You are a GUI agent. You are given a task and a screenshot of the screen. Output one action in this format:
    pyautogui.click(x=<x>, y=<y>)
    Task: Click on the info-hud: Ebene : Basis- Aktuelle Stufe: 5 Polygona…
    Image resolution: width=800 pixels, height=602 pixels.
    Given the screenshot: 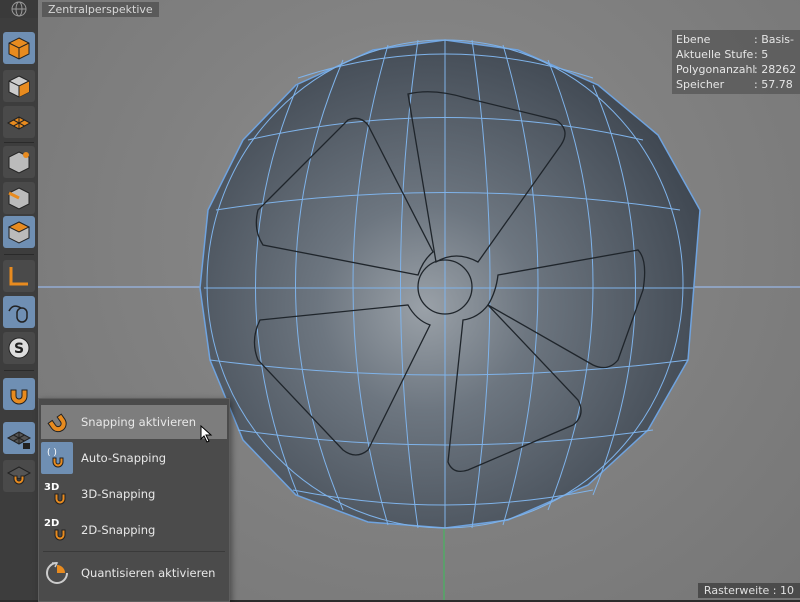 What is the action you would take?
    pyautogui.click(x=736, y=62)
    